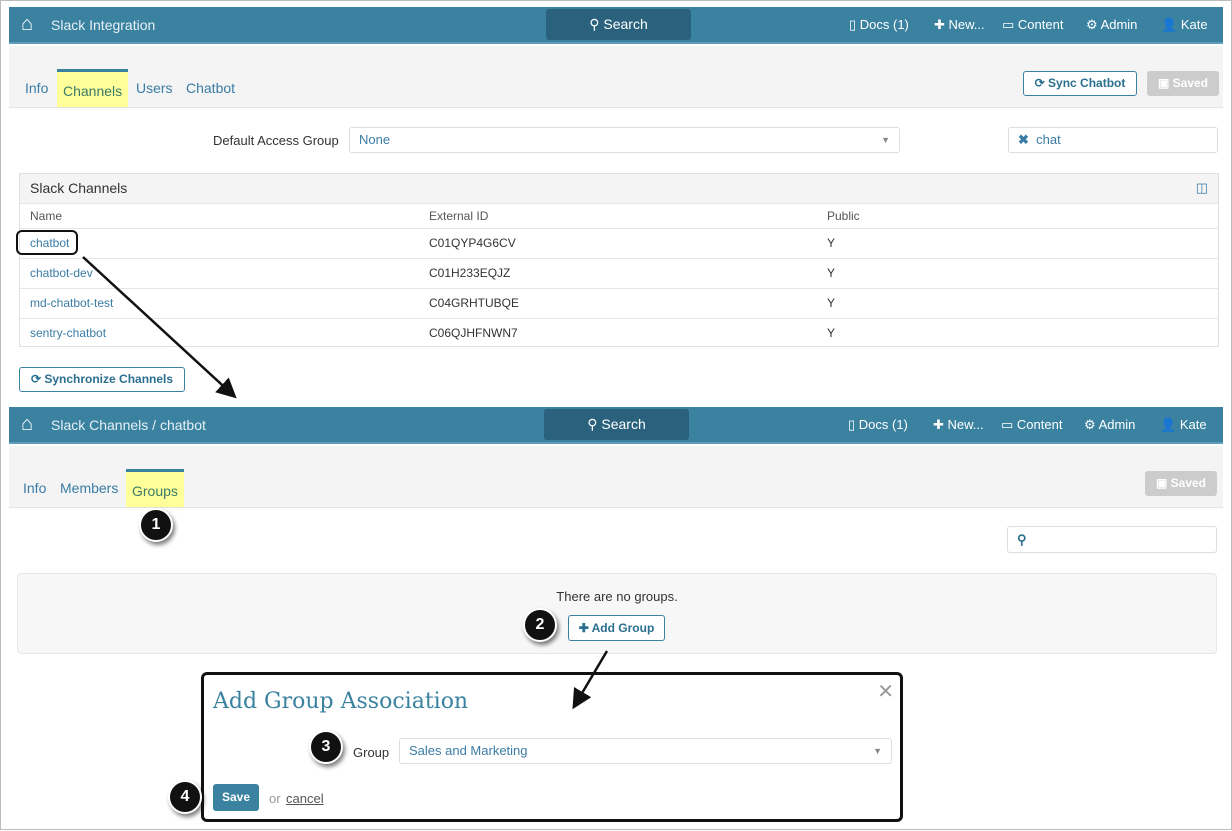 This screenshot has height=831, width=1232. What do you see at coordinates (843, 216) in the screenshot?
I see `column-public: Public` at bounding box center [843, 216].